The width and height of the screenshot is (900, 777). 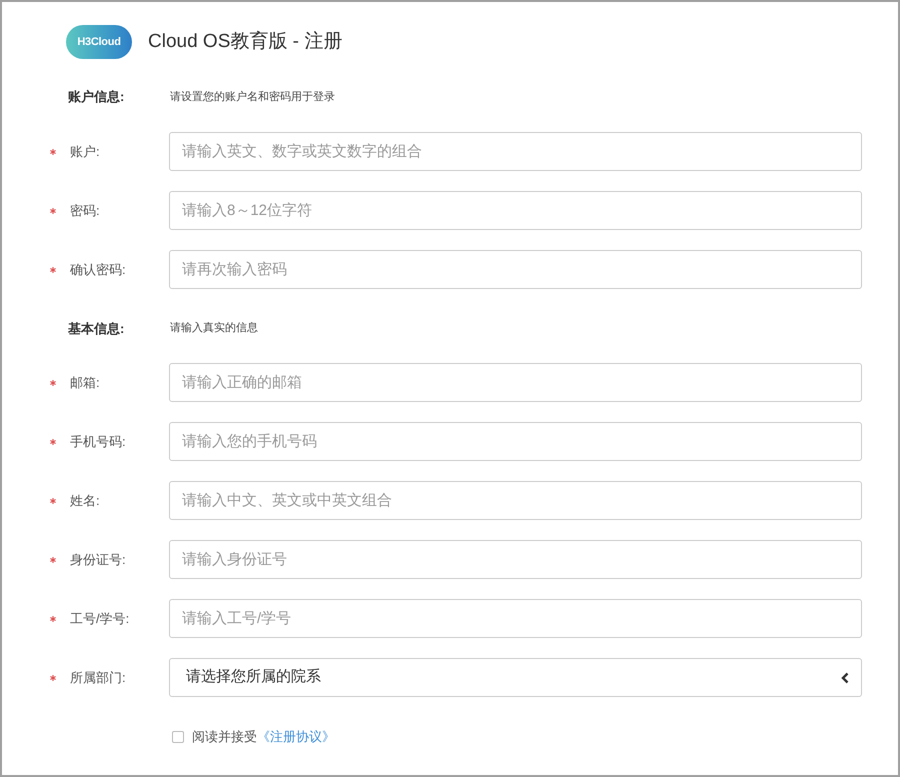 What do you see at coordinates (515, 151) in the screenshot?
I see `input-field: 请输入英文、数字或英文数字的组合` at bounding box center [515, 151].